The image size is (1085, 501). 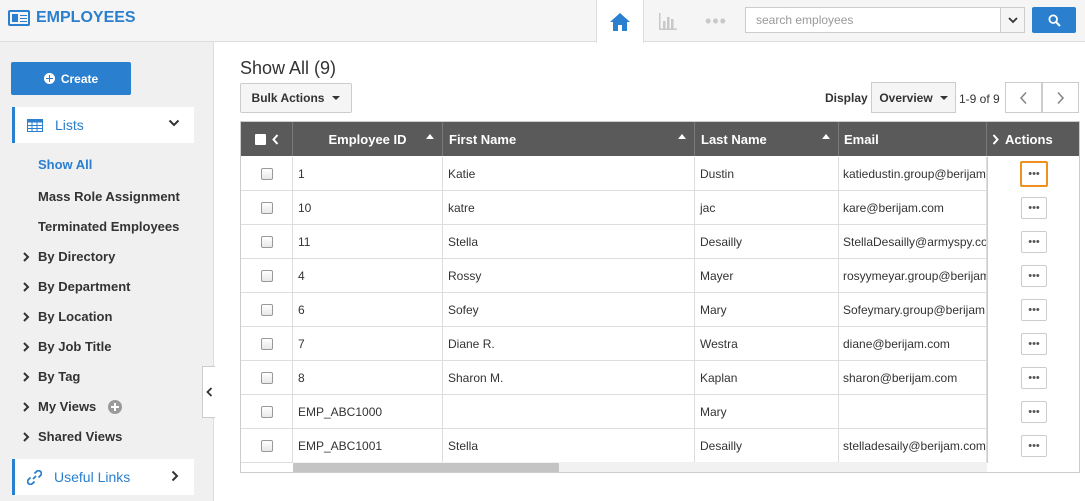 What do you see at coordinates (913, 174) in the screenshot?
I see `email-cell: katiedustin.group@berijam` at bounding box center [913, 174].